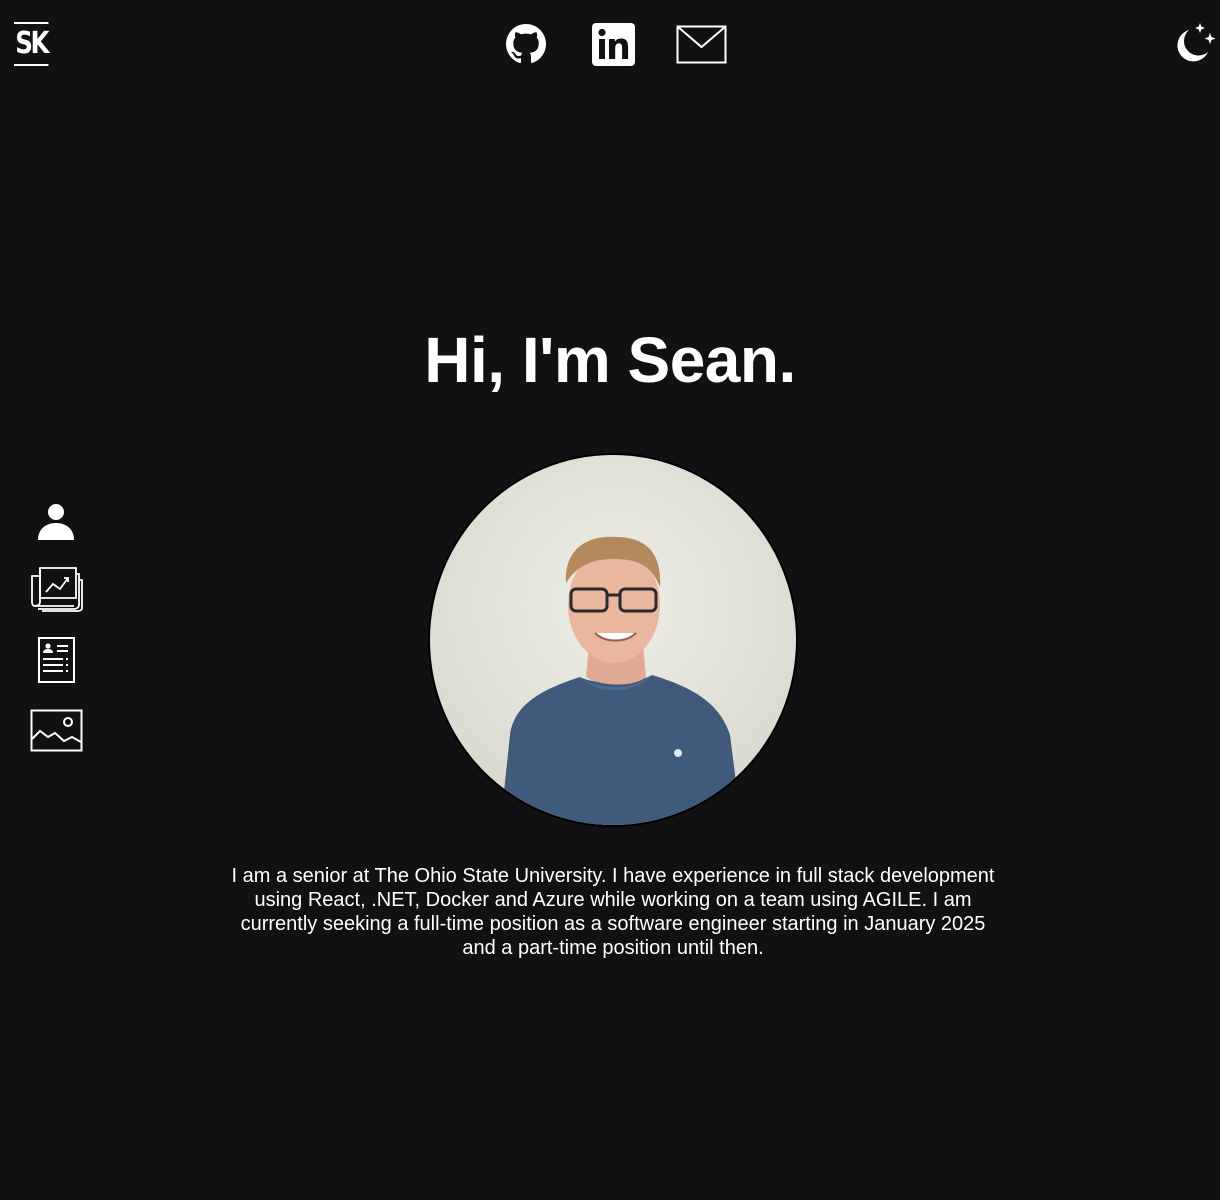  I want to click on nav-about-link, so click(56, 522).